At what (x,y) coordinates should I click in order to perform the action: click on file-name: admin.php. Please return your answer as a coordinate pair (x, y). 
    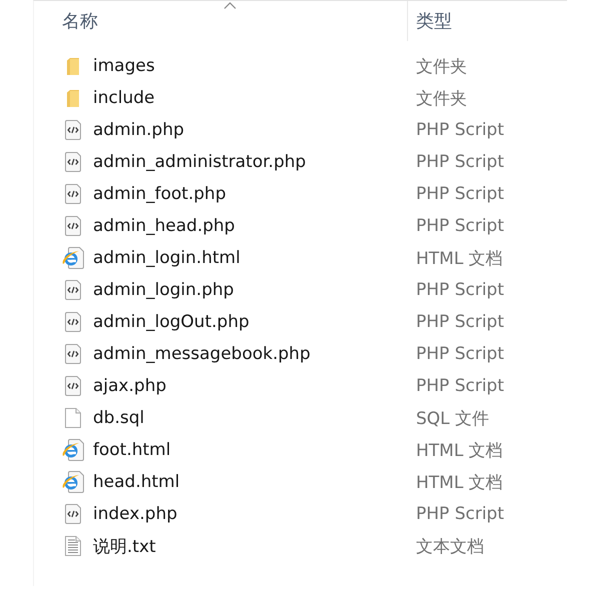
    Looking at the image, I should click on (254, 130).